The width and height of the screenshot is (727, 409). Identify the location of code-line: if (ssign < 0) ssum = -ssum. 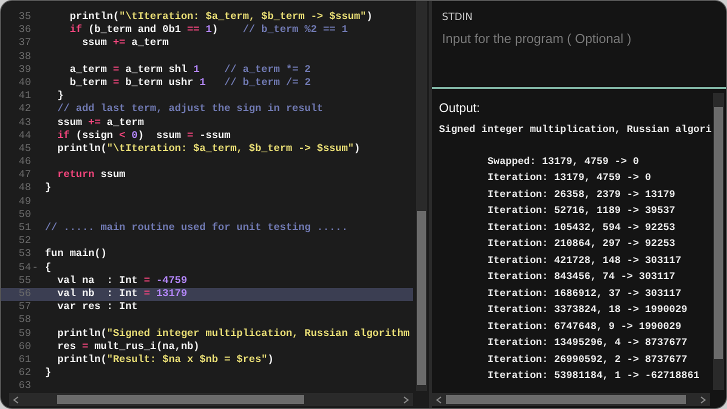
(143, 136).